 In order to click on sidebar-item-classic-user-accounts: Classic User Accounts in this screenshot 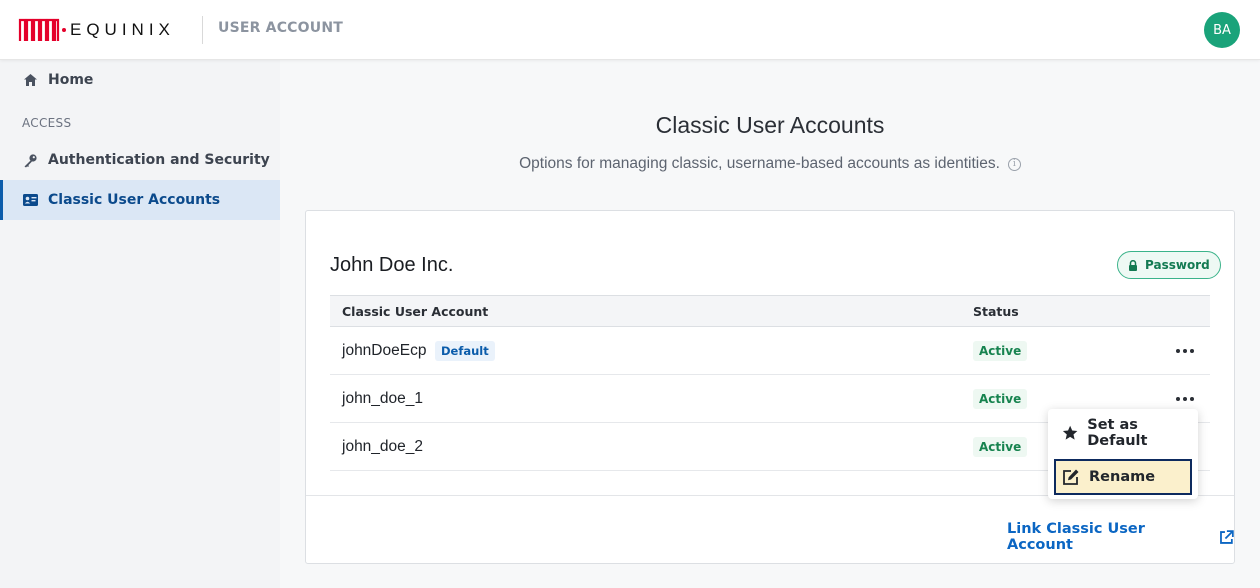, I will do `click(140, 200)`.